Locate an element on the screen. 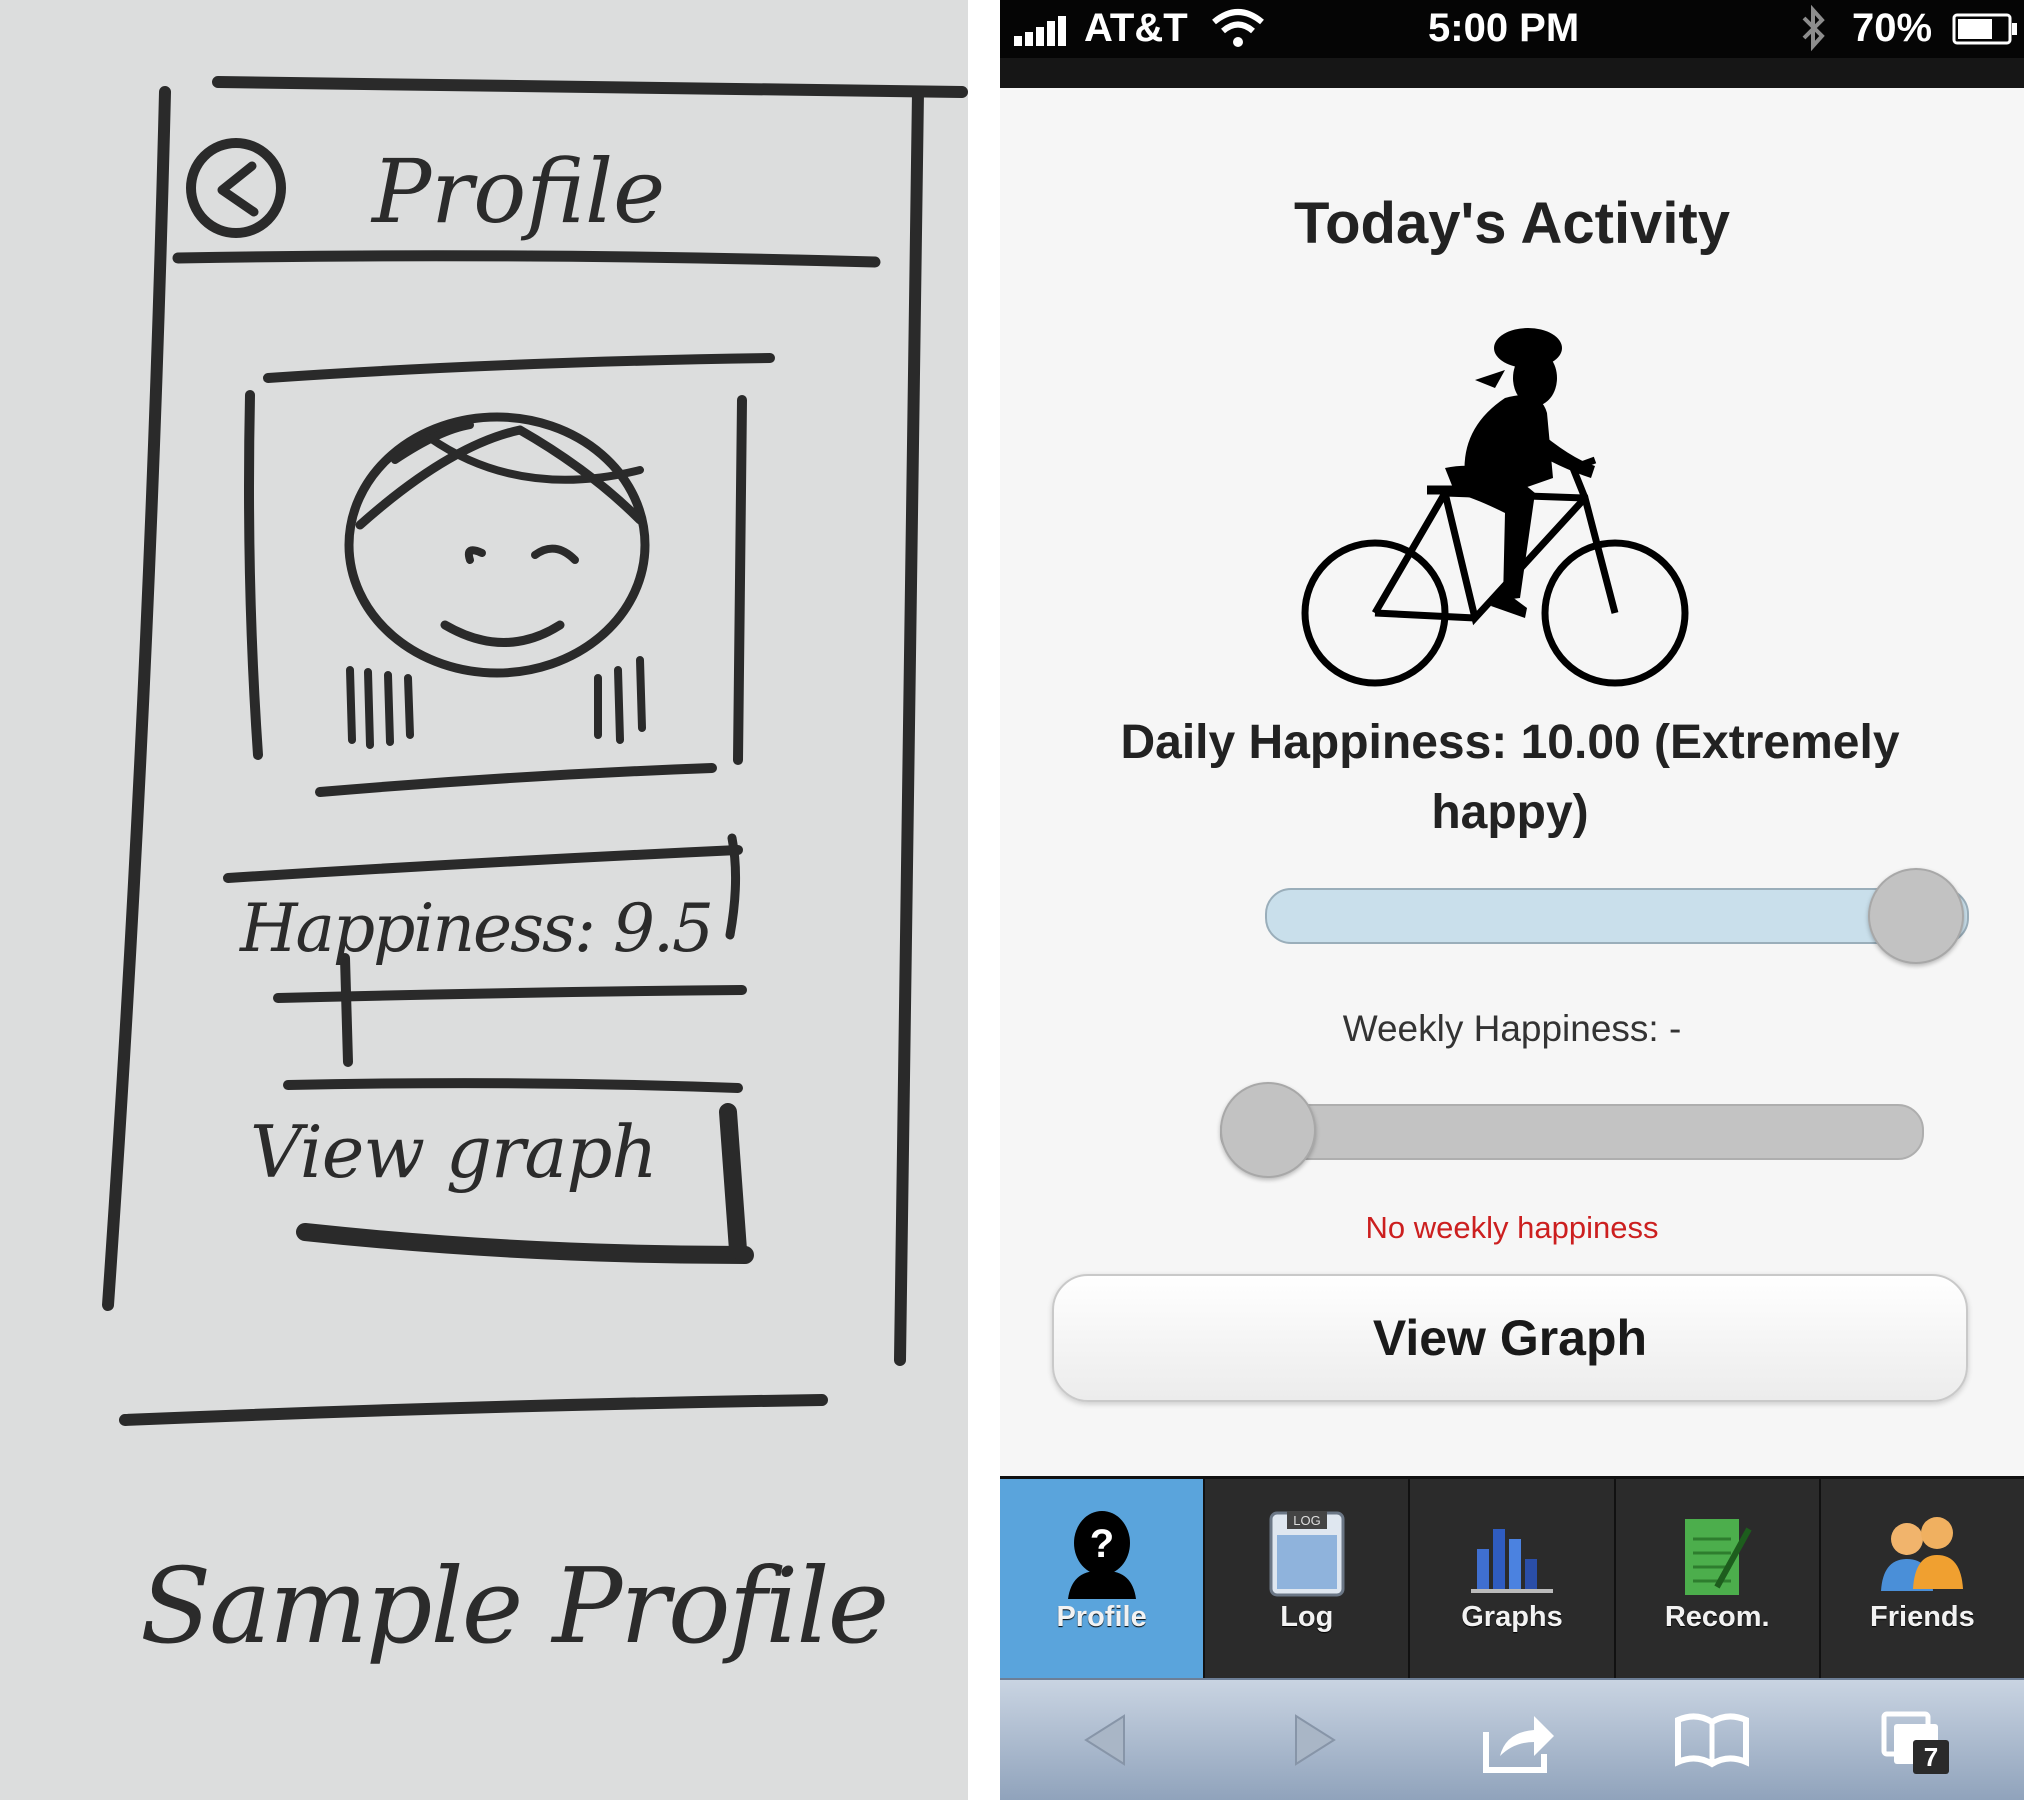 This screenshot has height=1800, width=2024. status-bar: AT&T 5:00 PM 70% is located at coordinates (1512, 29).